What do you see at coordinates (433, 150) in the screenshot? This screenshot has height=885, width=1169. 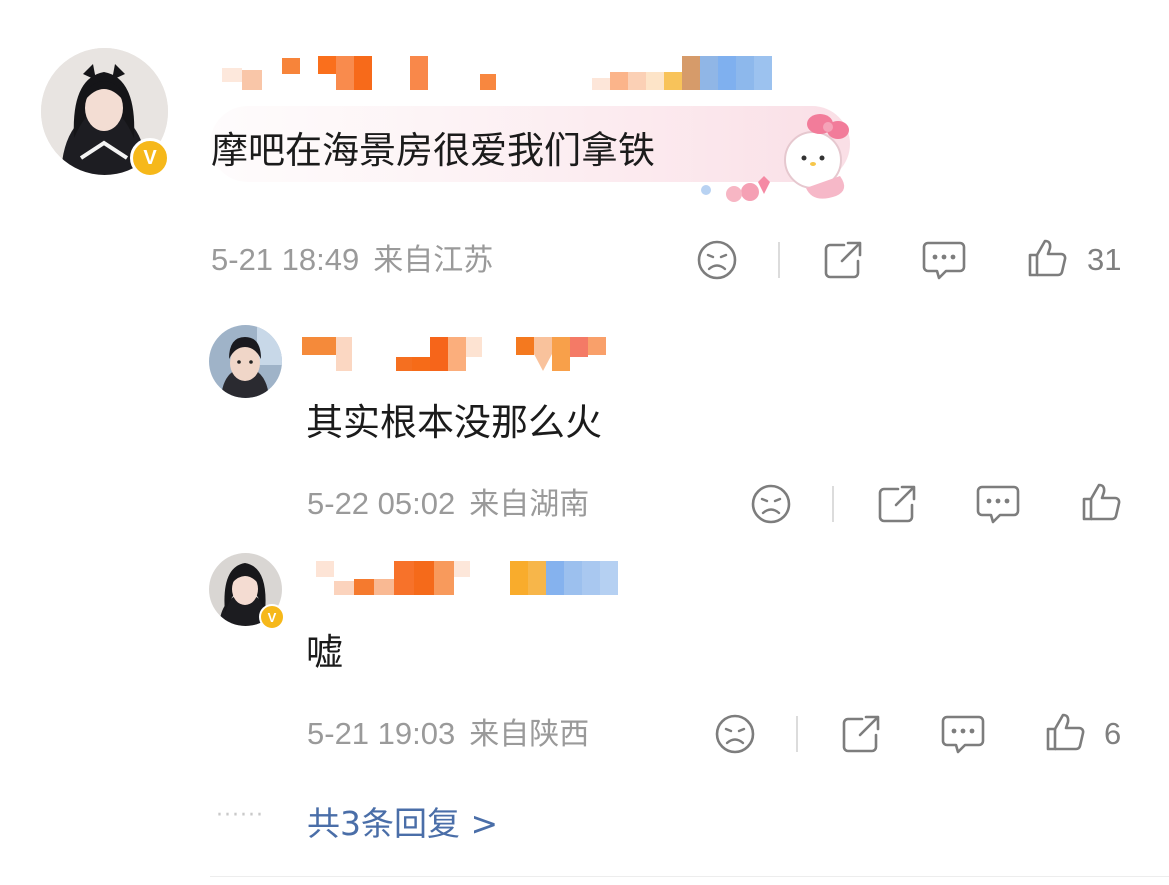 I see `comment-text: 摩吧在海景房很爱我们拿铁` at bounding box center [433, 150].